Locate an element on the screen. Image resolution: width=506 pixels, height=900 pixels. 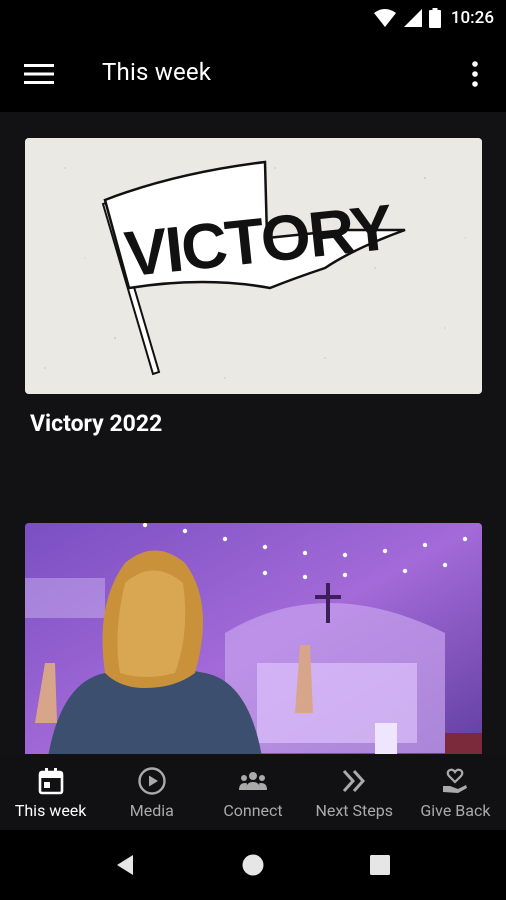
back-icon is located at coordinates (126, 865).